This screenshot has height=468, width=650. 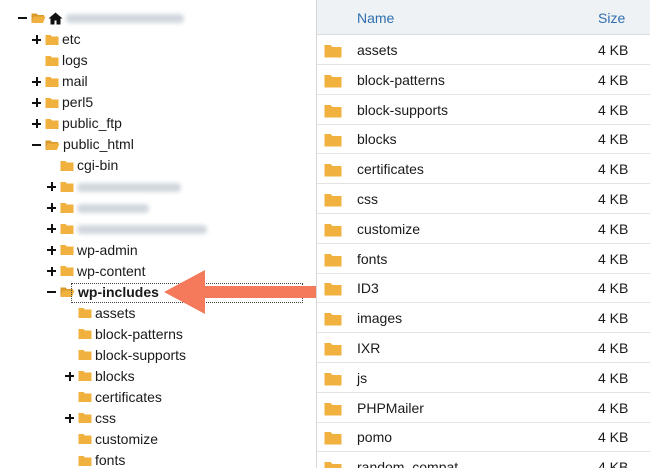 I want to click on tree-item-label: assets, so click(x=115, y=312).